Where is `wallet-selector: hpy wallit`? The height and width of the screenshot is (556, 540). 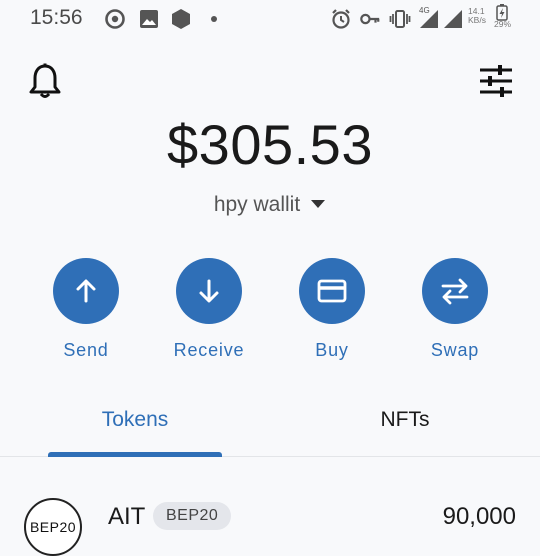
wallet-selector: hpy wallit is located at coordinates (270, 205).